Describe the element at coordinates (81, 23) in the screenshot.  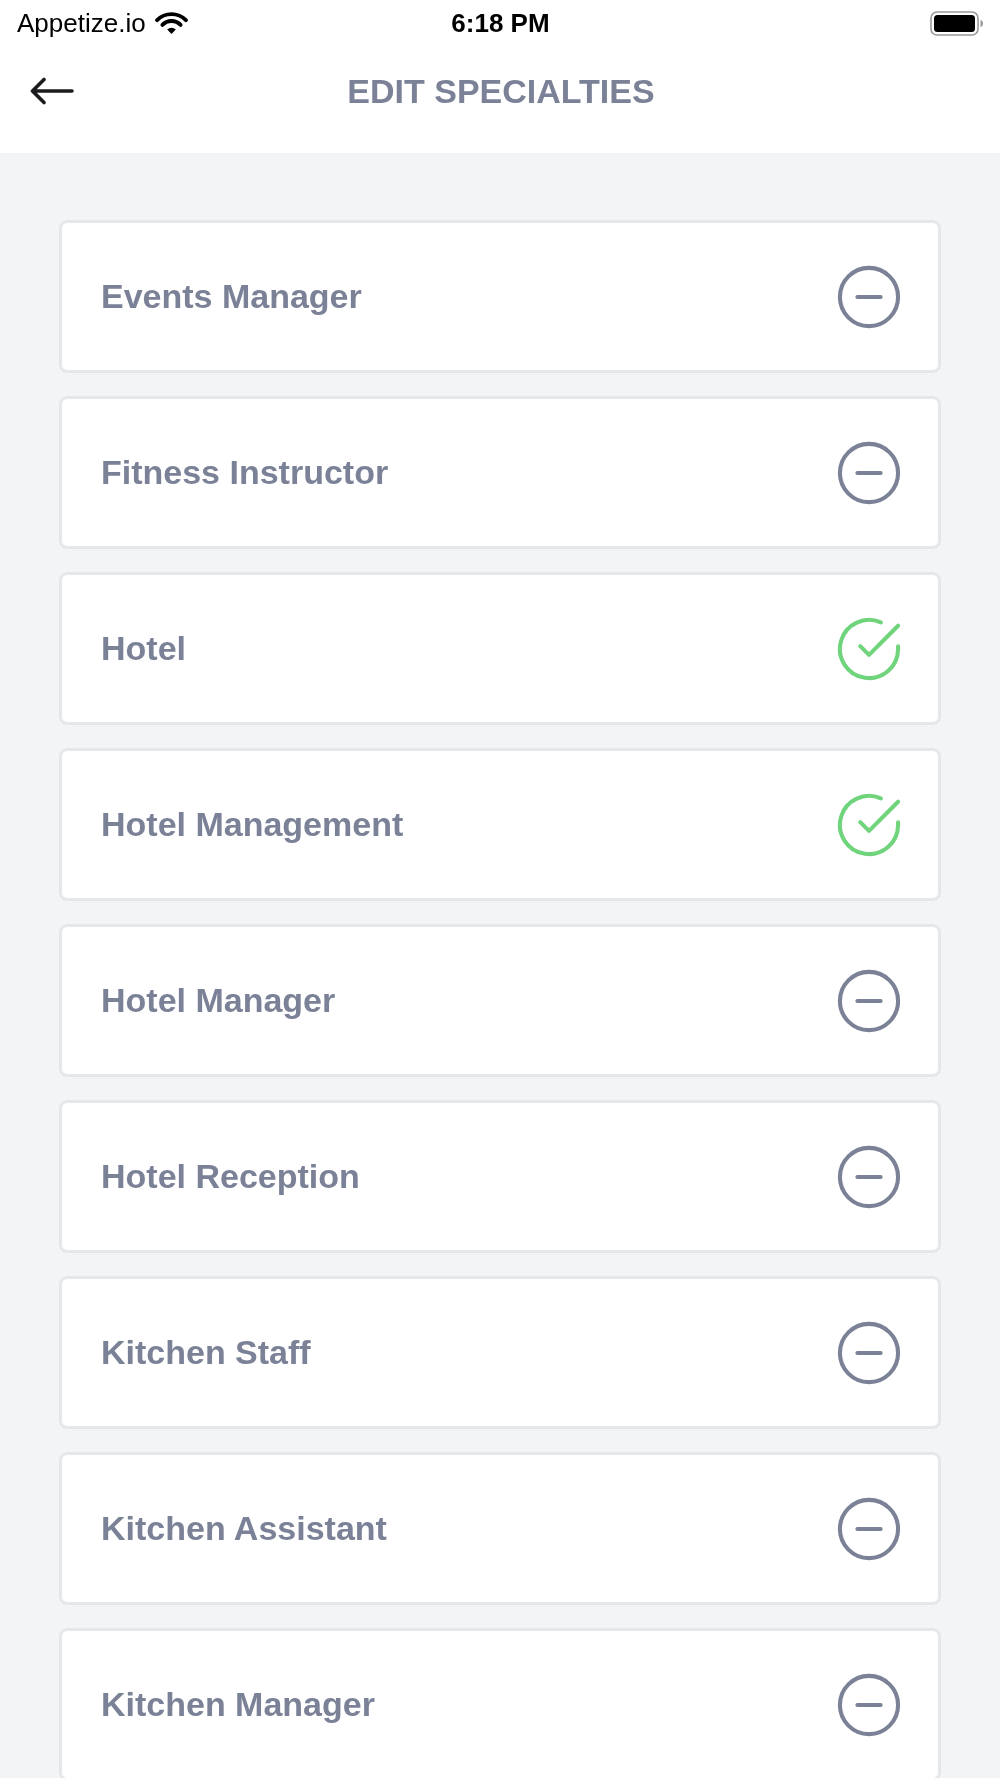
I see `carrier-label: Appetize.io` at that location.